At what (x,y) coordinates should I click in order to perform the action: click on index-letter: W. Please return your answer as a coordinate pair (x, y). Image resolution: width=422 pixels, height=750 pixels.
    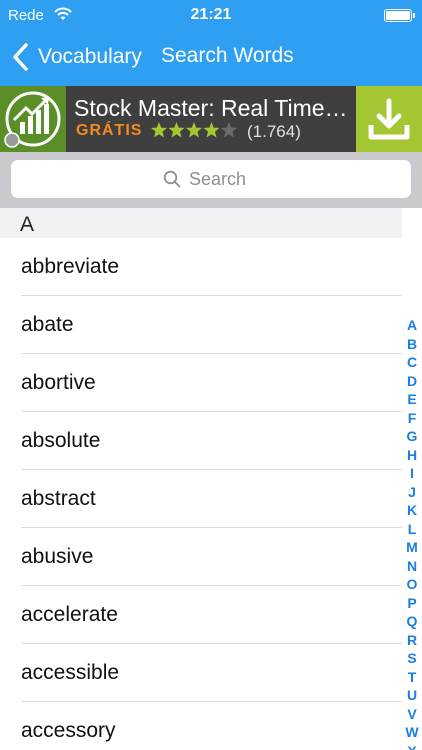
    Looking at the image, I should click on (412, 732).